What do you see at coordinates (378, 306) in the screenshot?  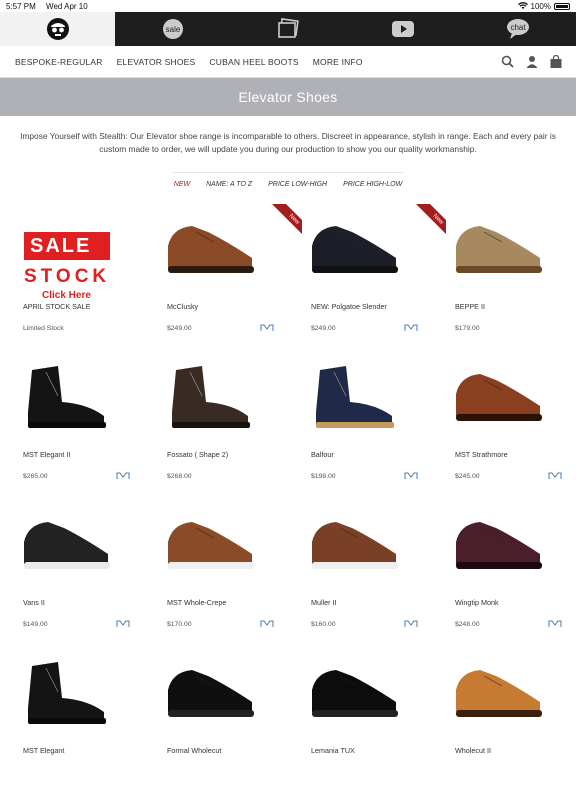 I see `product-name: NEW: Polgatoe Slender` at bounding box center [378, 306].